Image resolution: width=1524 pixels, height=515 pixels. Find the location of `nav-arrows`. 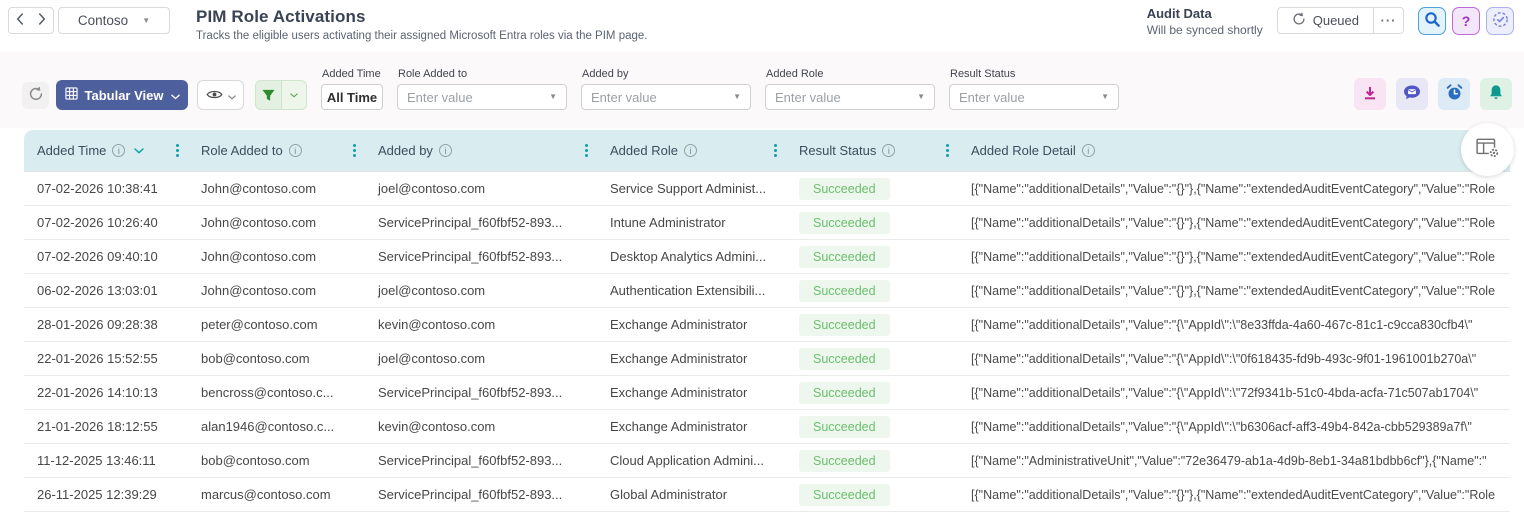

nav-arrows is located at coordinates (31, 20).